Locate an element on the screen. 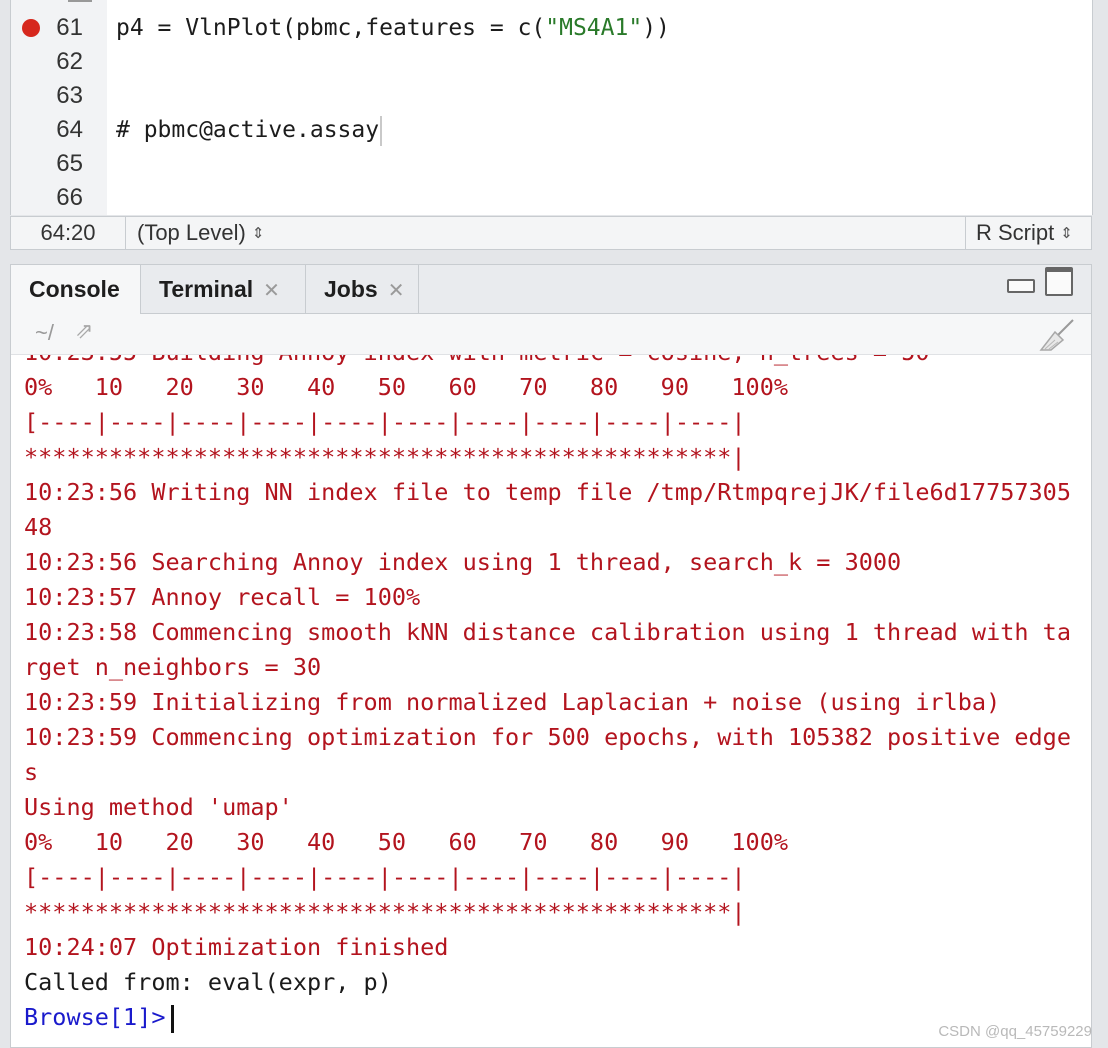  line-number: 64 is located at coordinates (69, 129).